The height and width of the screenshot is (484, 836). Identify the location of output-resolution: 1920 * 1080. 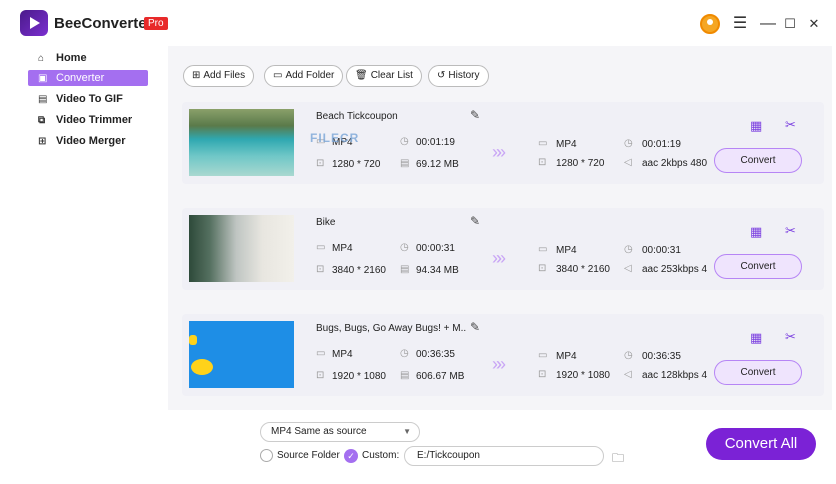
(583, 375).